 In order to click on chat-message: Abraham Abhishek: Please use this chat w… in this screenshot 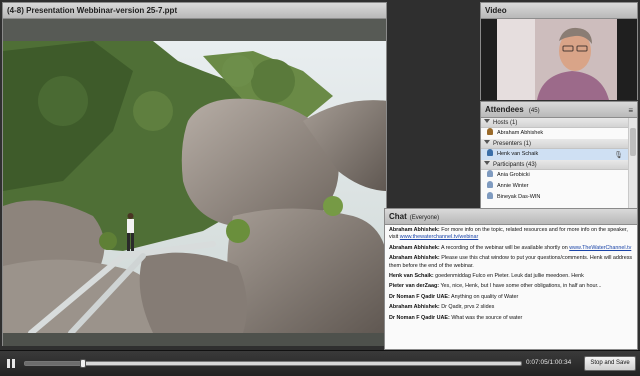, I will do `click(511, 262)`.